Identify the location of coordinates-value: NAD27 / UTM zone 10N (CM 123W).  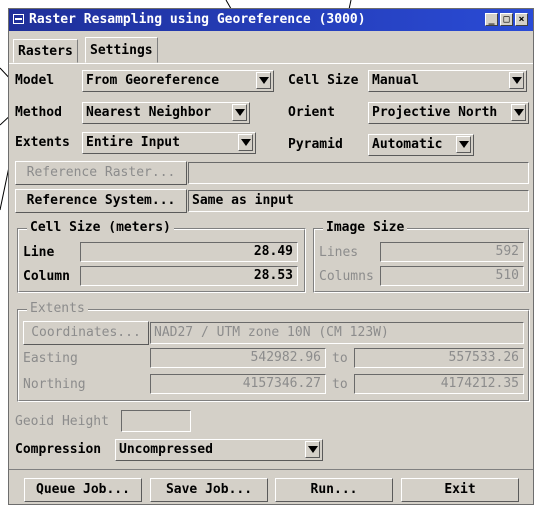
(271, 332).